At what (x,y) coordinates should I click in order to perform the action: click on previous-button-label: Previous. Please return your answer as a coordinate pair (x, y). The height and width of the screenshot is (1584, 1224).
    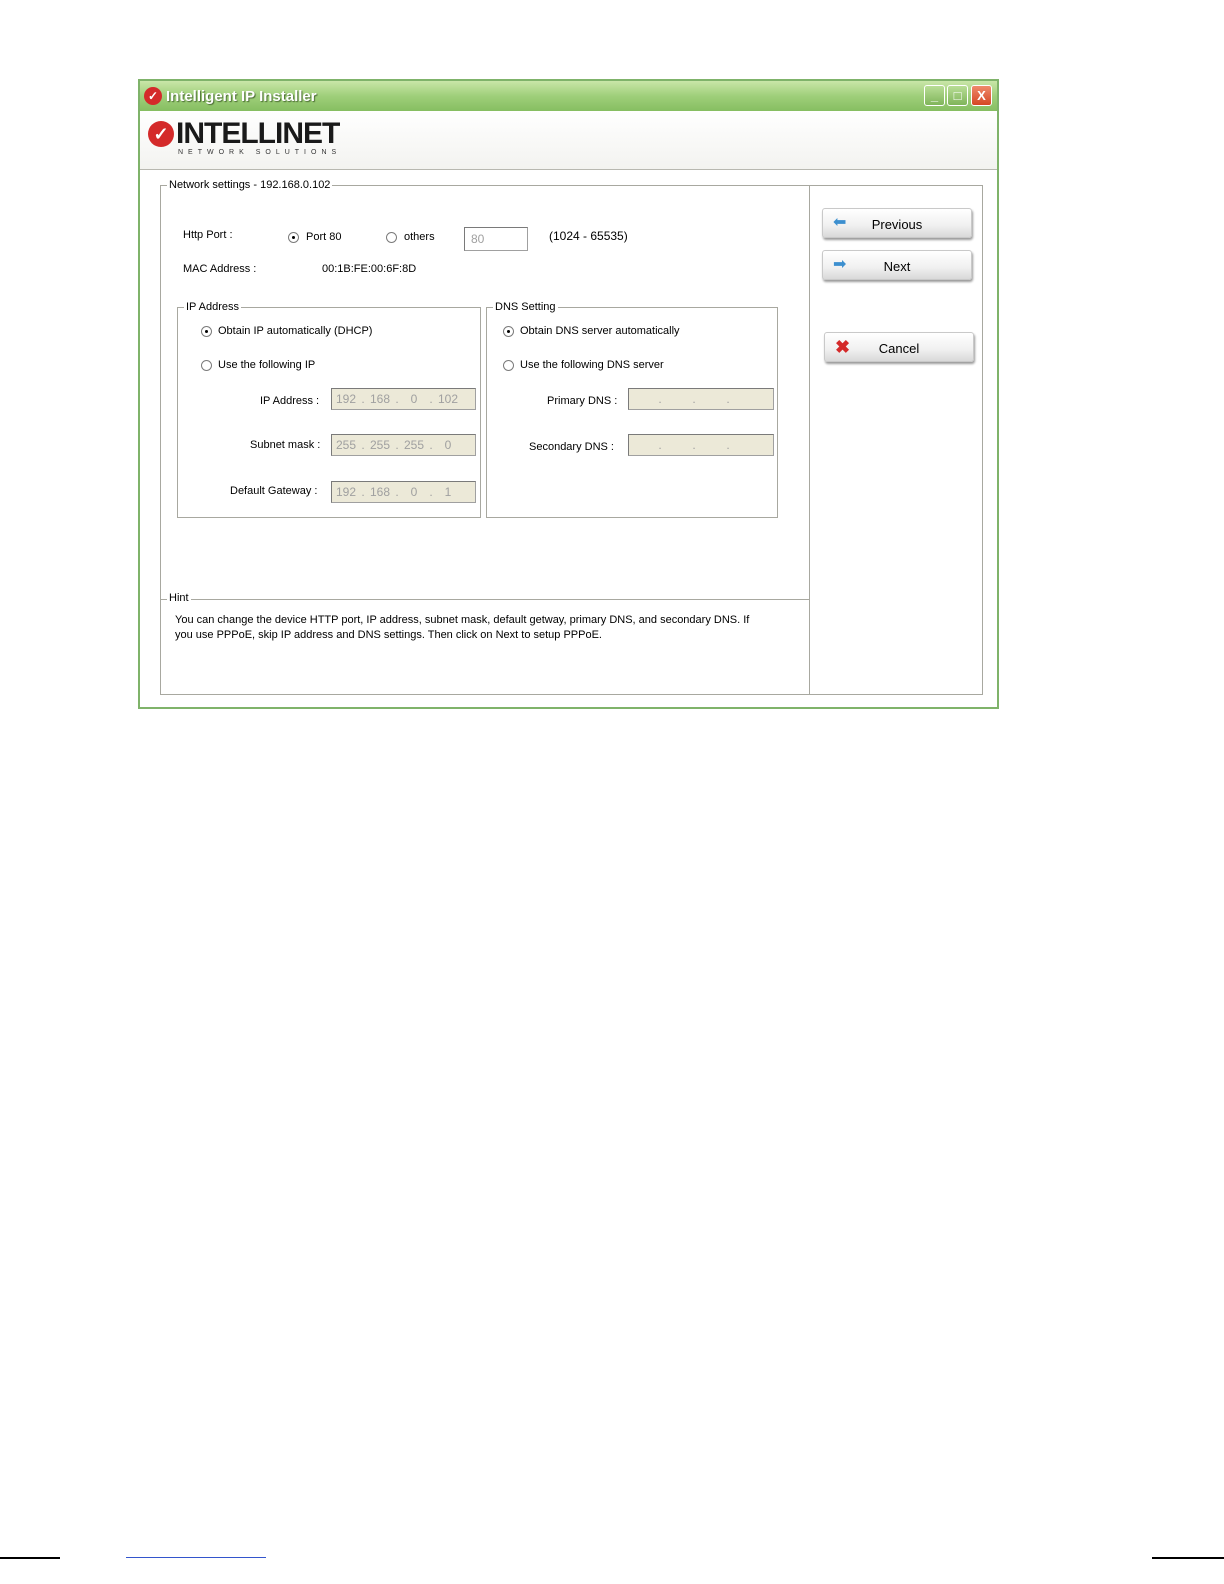
    Looking at the image, I should click on (897, 224).